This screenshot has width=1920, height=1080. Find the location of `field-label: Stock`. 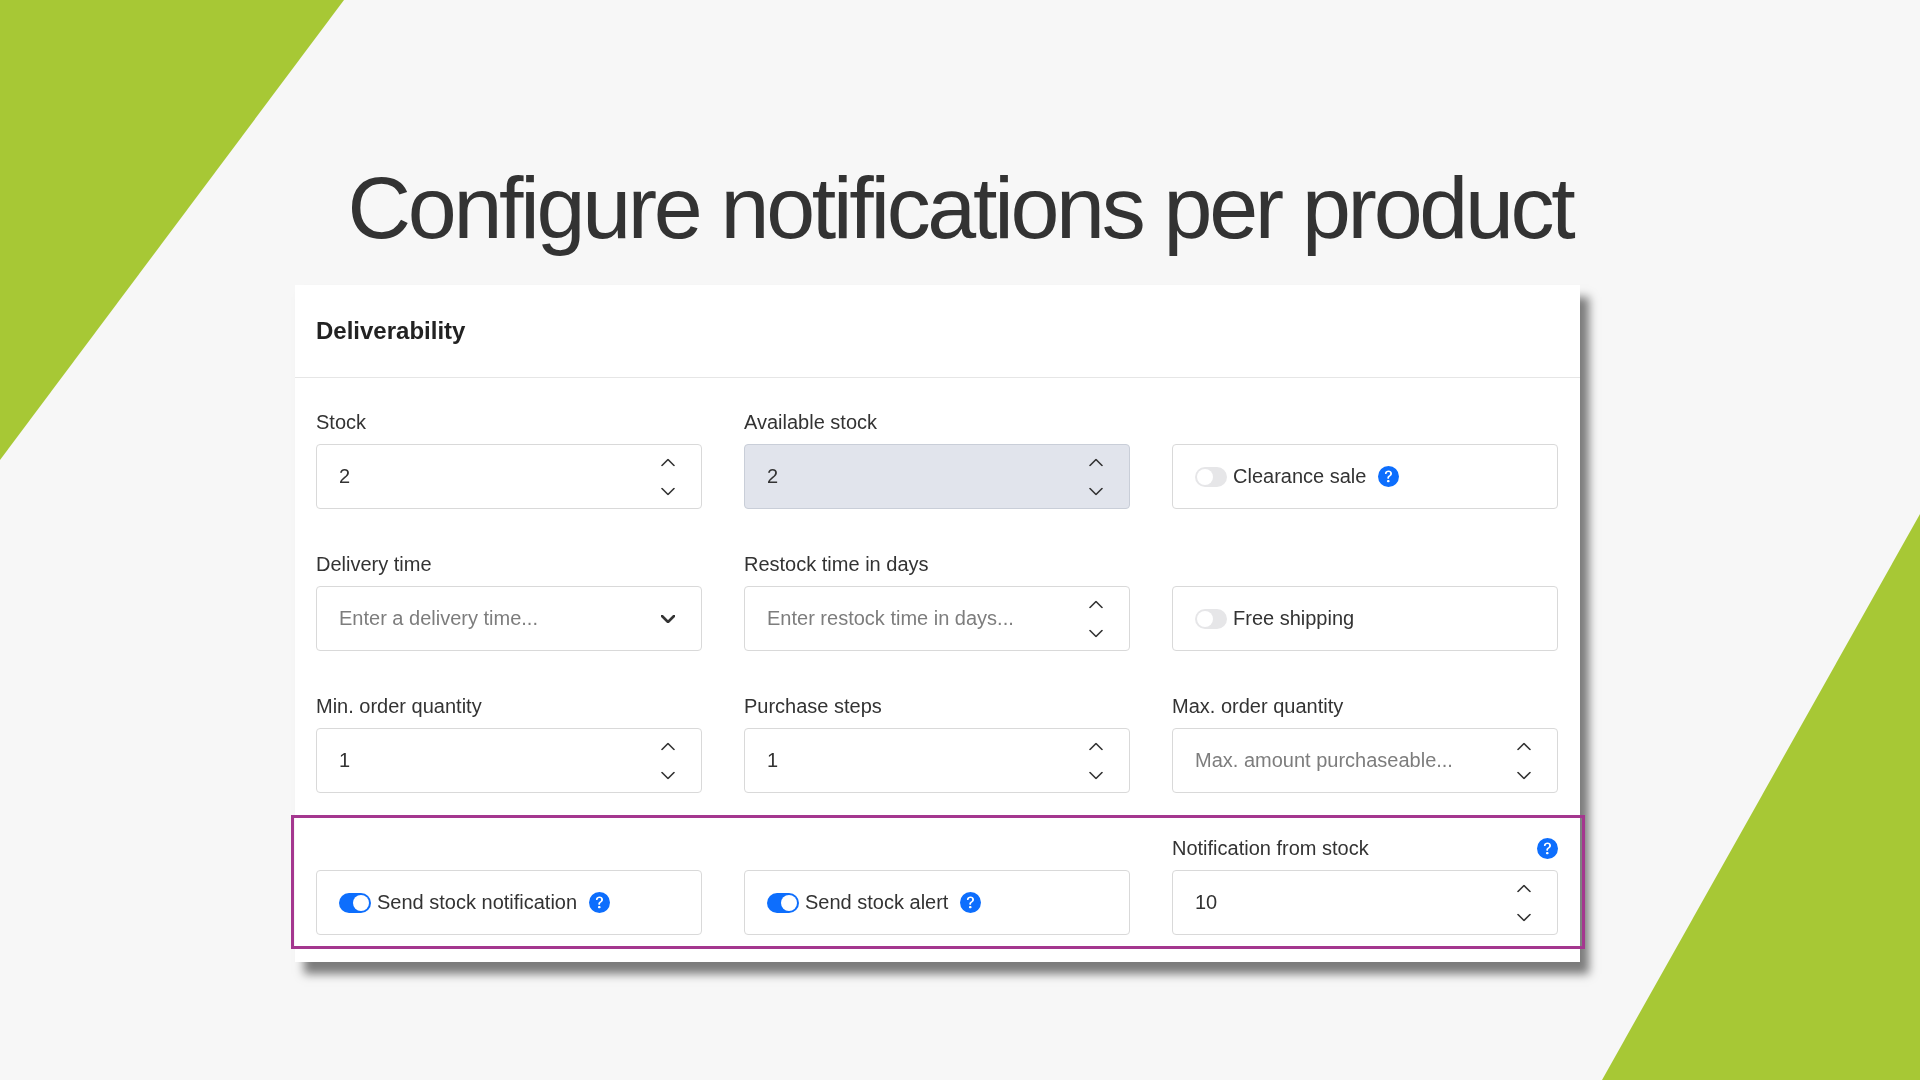

field-label: Stock is located at coordinates (341, 422).